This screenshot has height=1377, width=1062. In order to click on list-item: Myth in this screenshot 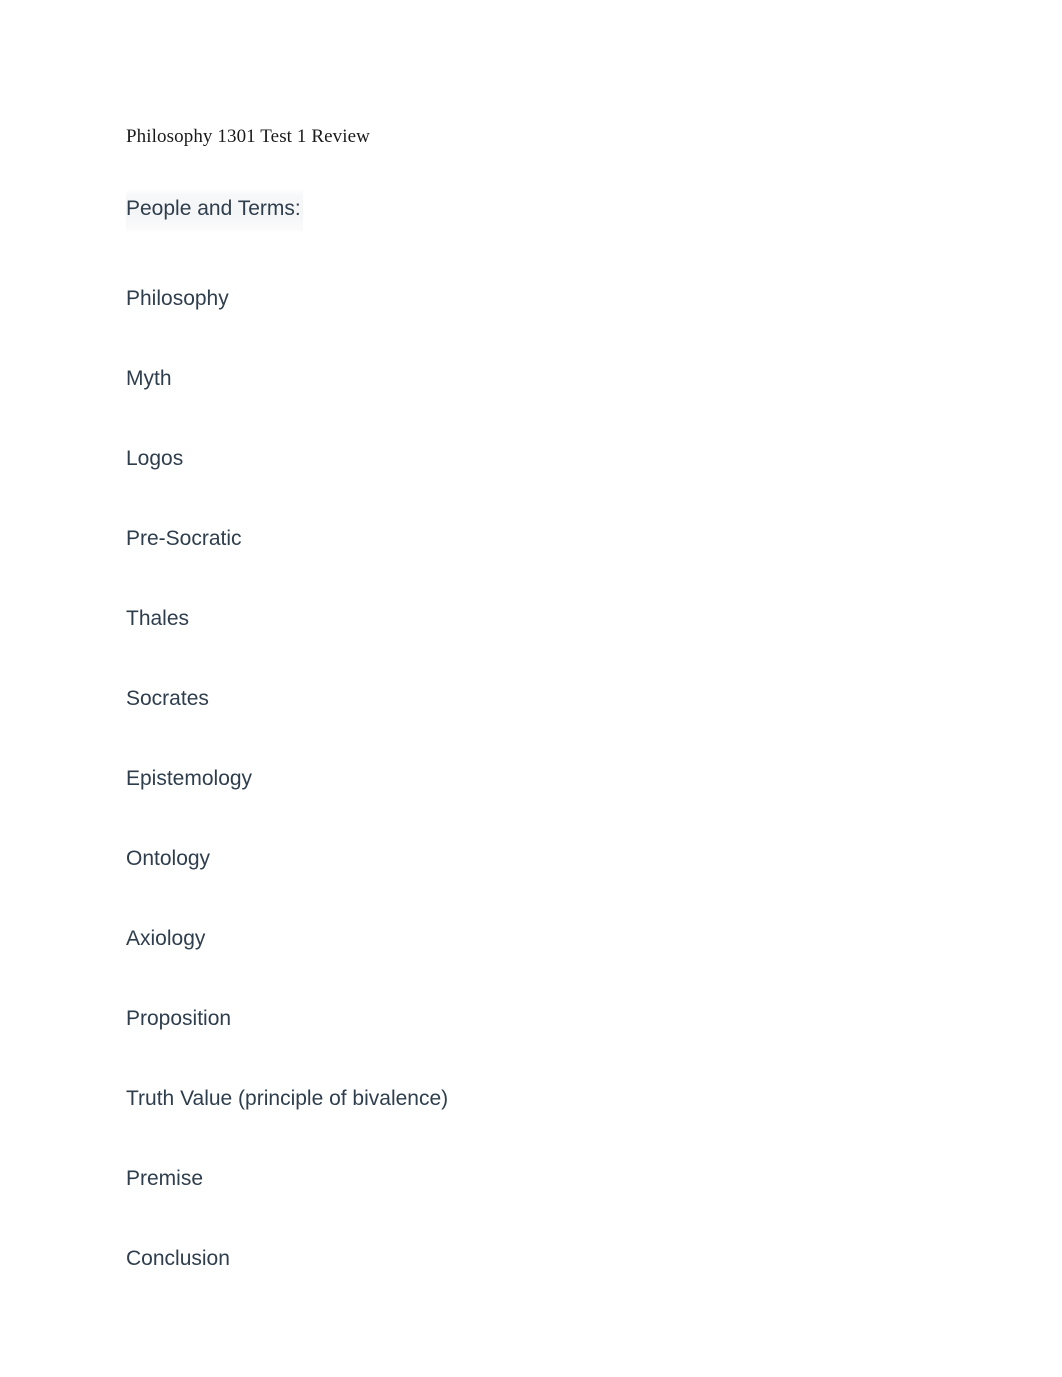, I will do `click(149, 378)`.